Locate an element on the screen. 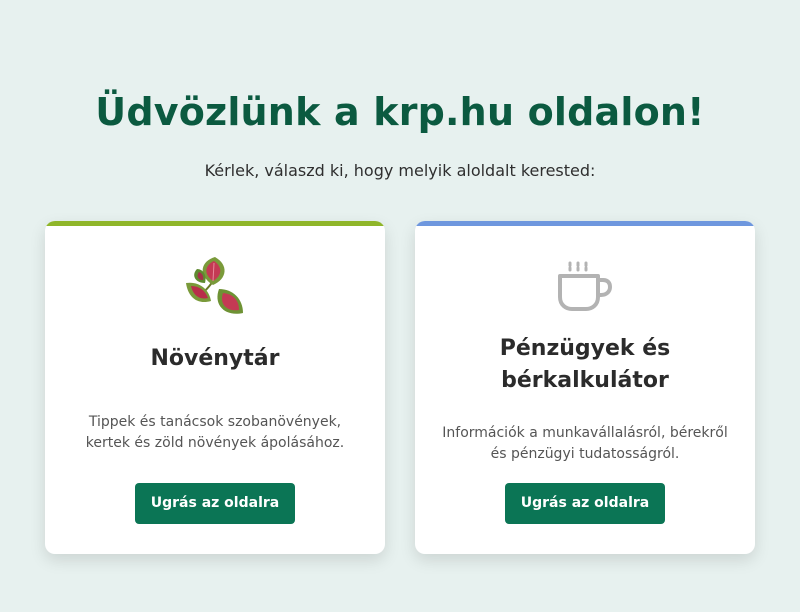  card-title: Növénytár is located at coordinates (215, 358).